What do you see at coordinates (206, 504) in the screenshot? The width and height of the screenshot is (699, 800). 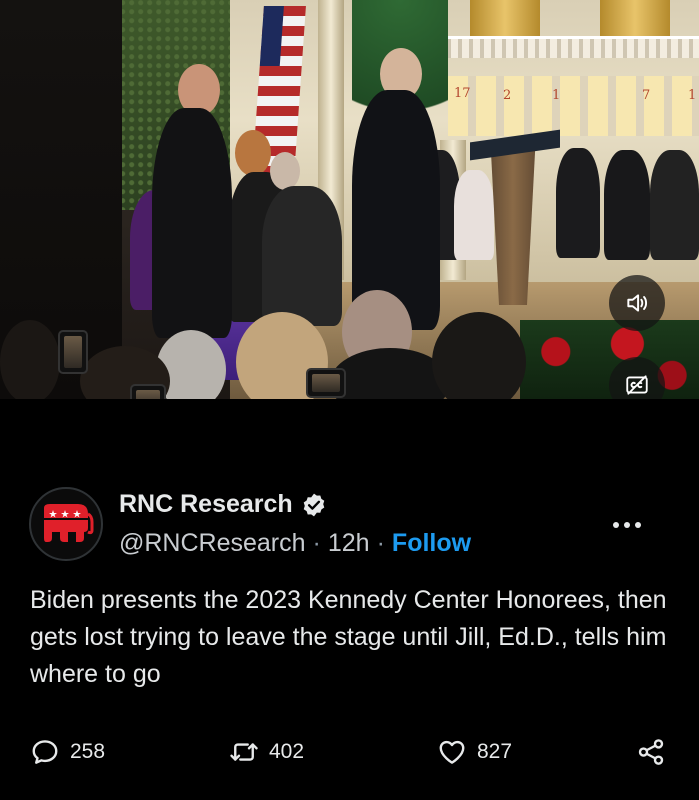 I see `author-name: RNC Research` at bounding box center [206, 504].